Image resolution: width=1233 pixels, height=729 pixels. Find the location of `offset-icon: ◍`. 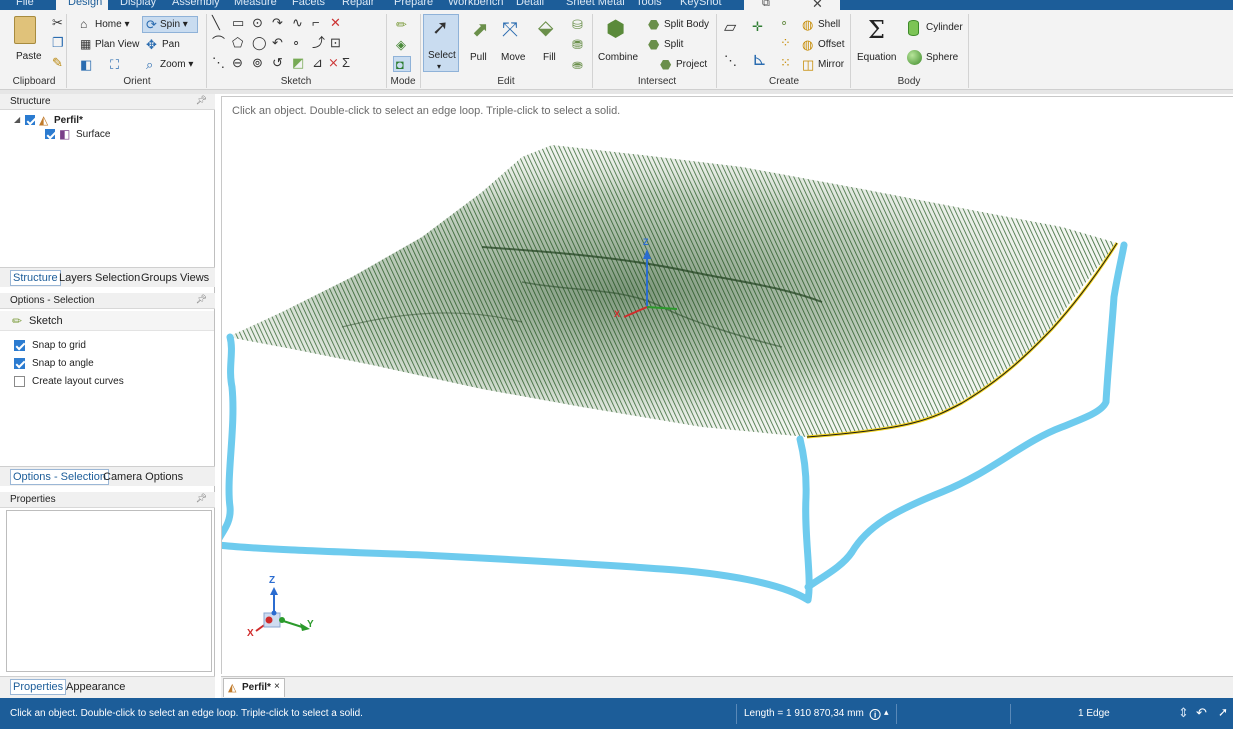

offset-icon: ◍ is located at coordinates (807, 44).